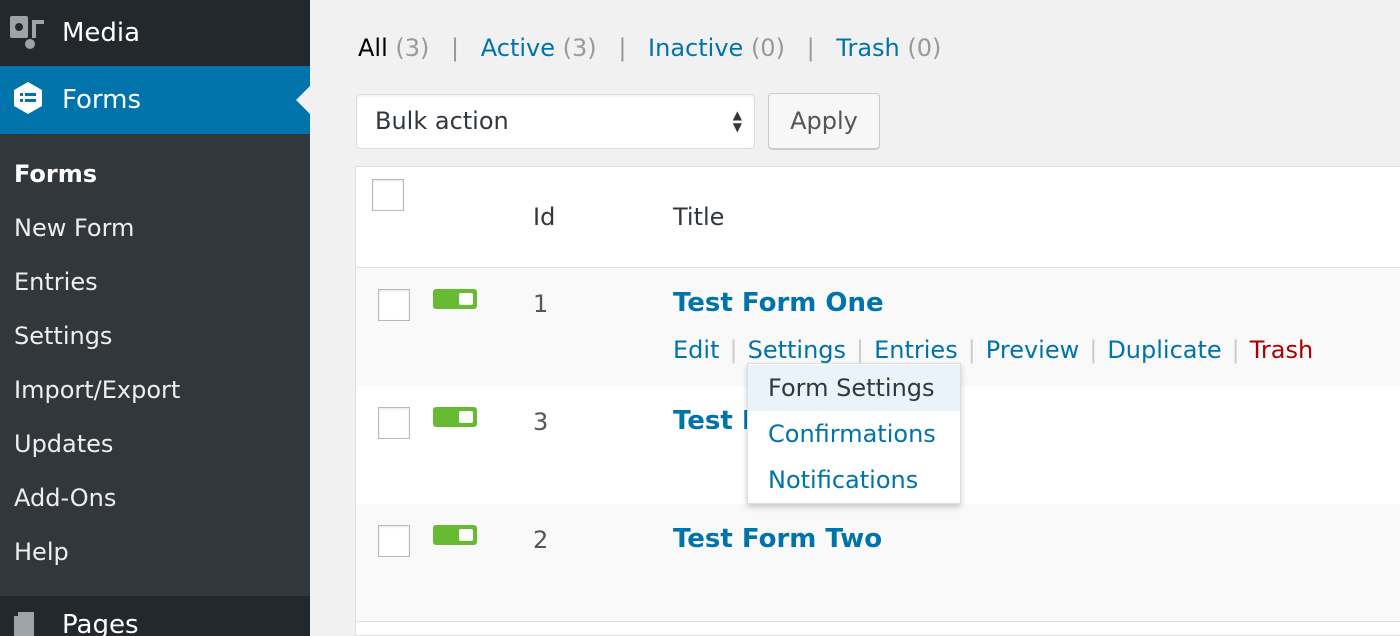  I want to click on submenu-item-forms: Forms, so click(55, 174).